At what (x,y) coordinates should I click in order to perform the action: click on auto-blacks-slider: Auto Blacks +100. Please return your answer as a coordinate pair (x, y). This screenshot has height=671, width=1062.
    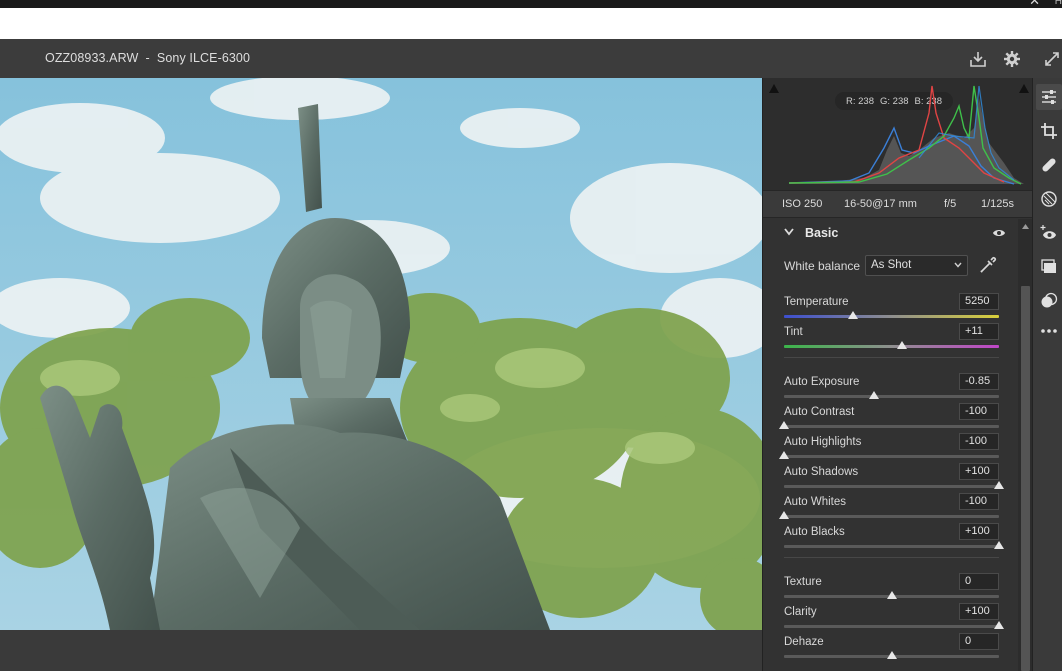
    Looking at the image, I should click on (894, 539).